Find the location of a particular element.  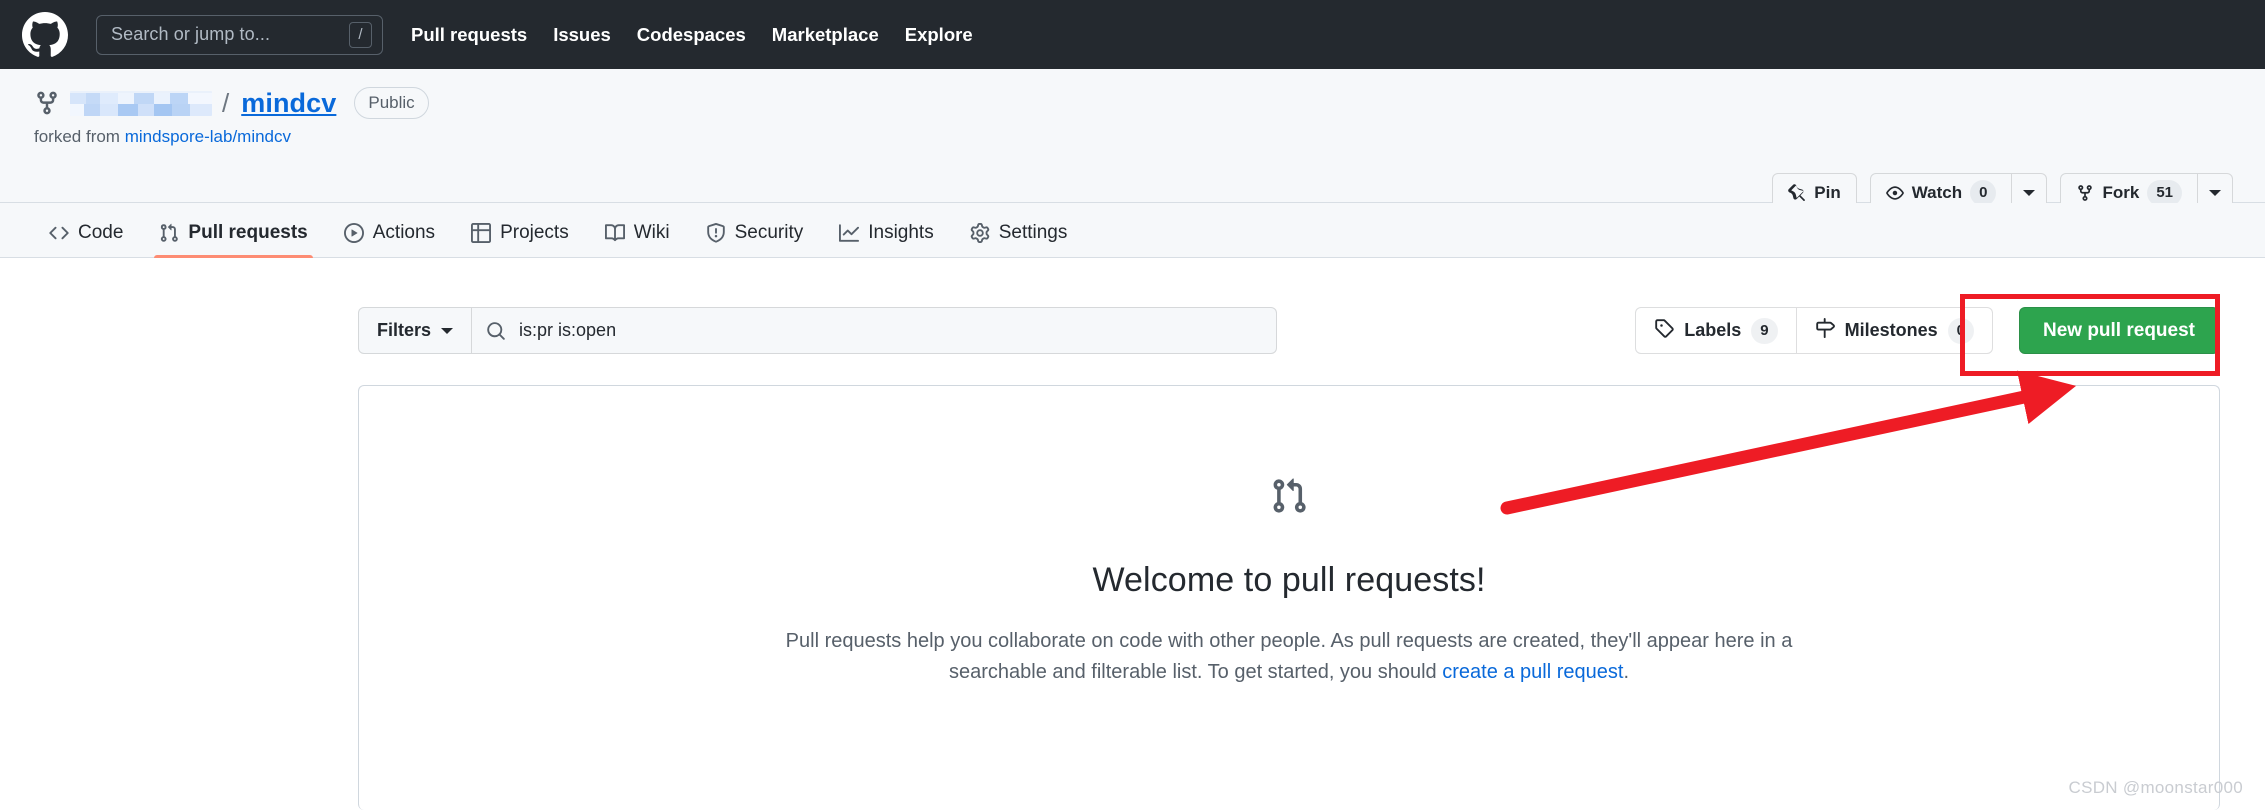

new-pull-request-button: New pull request is located at coordinates (2118, 330).